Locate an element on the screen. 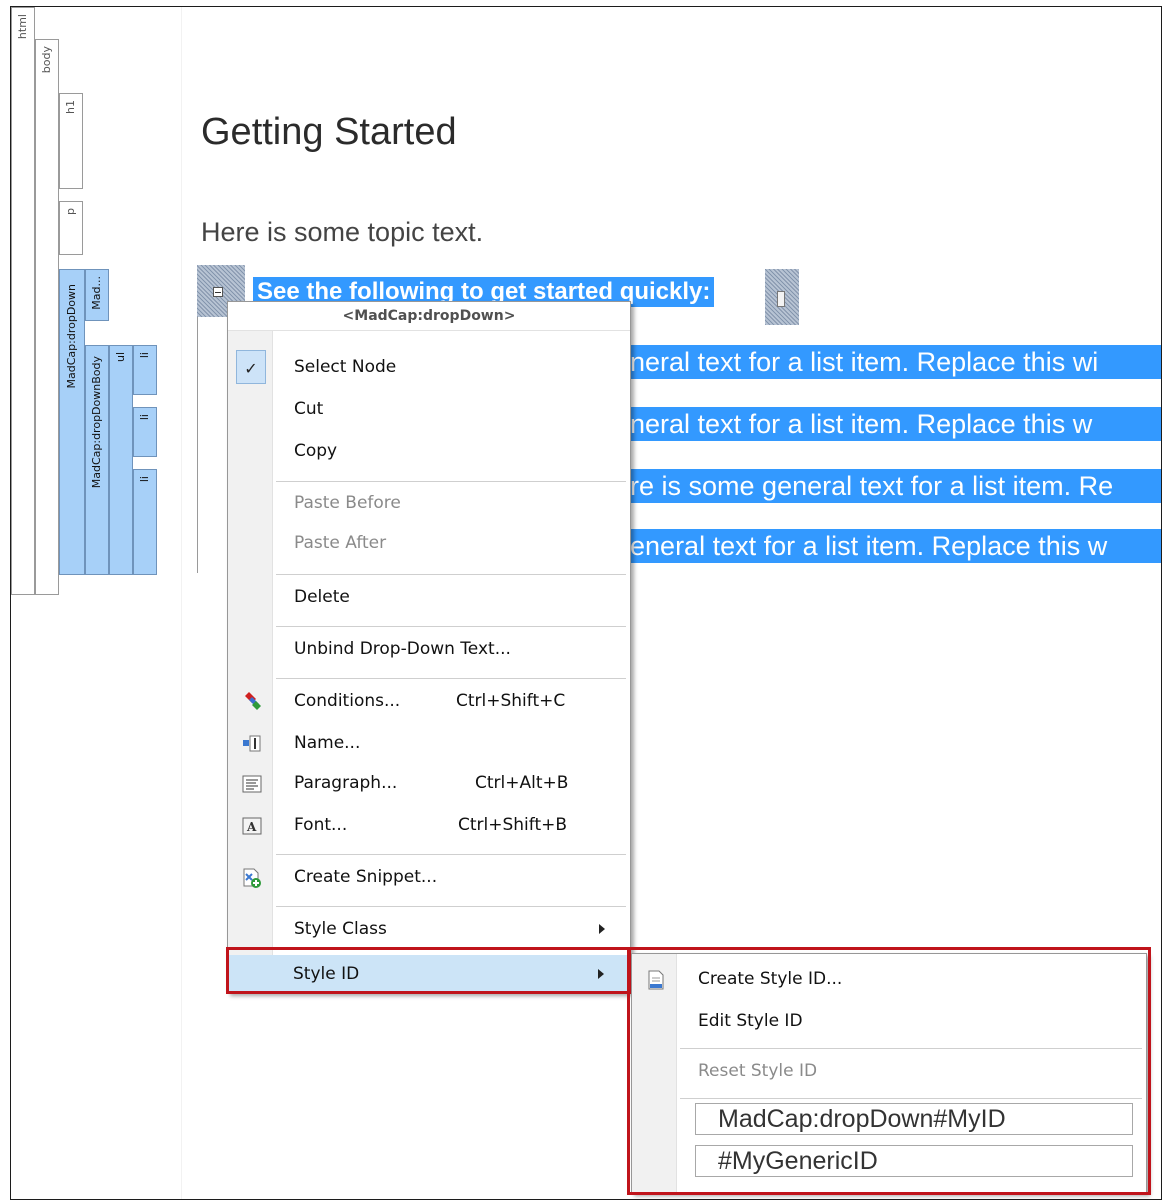  menu-label: Paste Before is located at coordinates (347, 503).